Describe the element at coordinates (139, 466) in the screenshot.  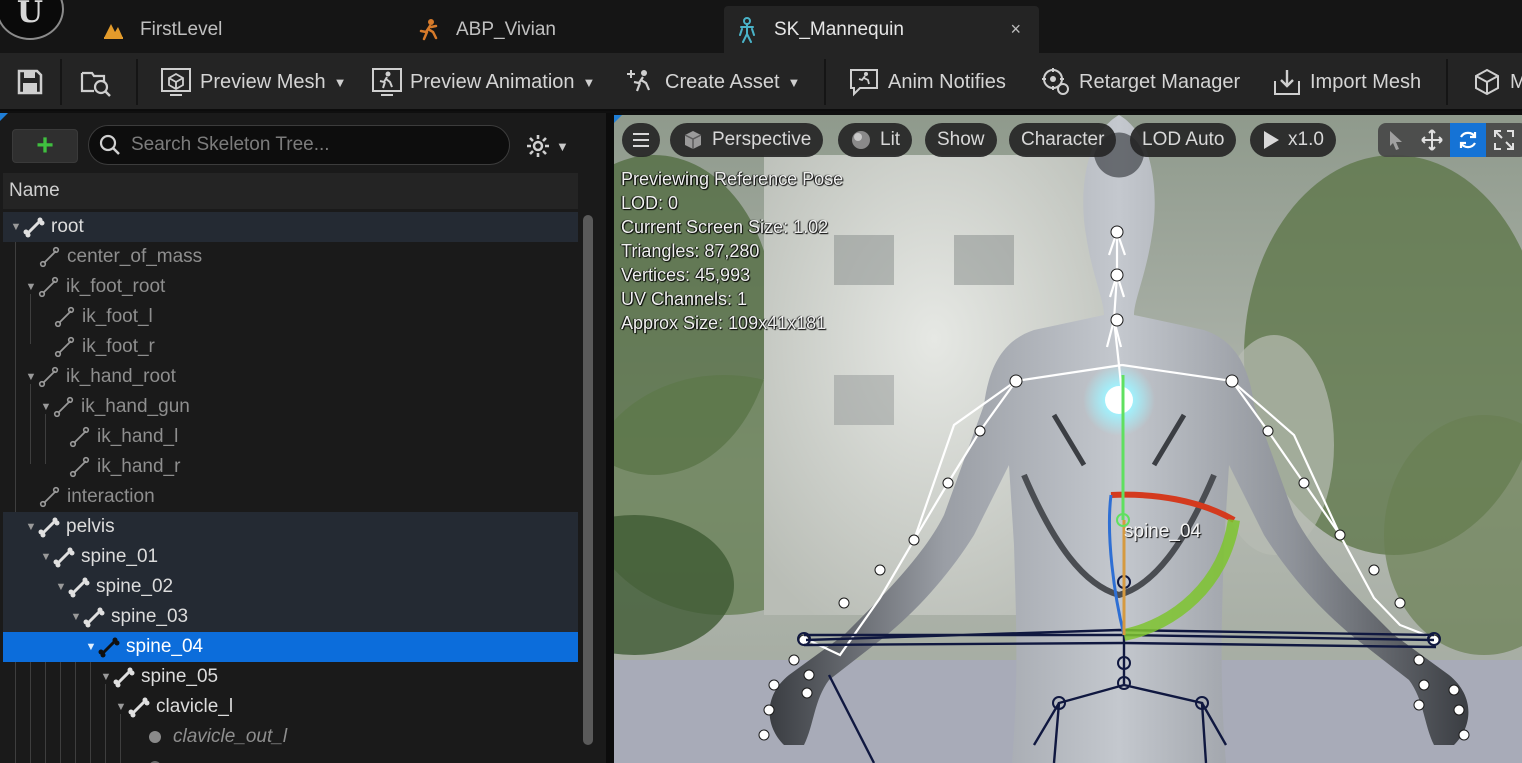
I see `bone-label: ik_hand_r` at that location.